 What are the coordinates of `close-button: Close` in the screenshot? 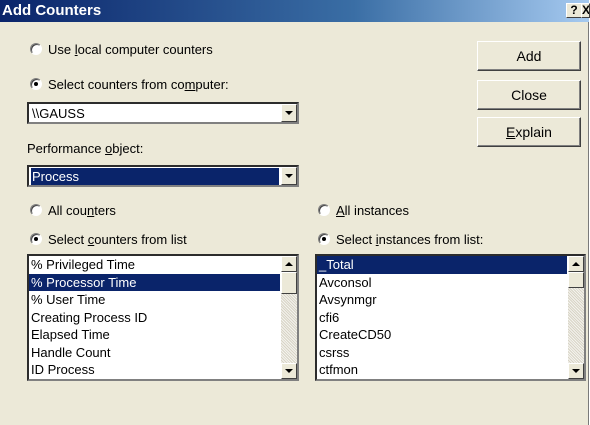 It's located at (529, 95).